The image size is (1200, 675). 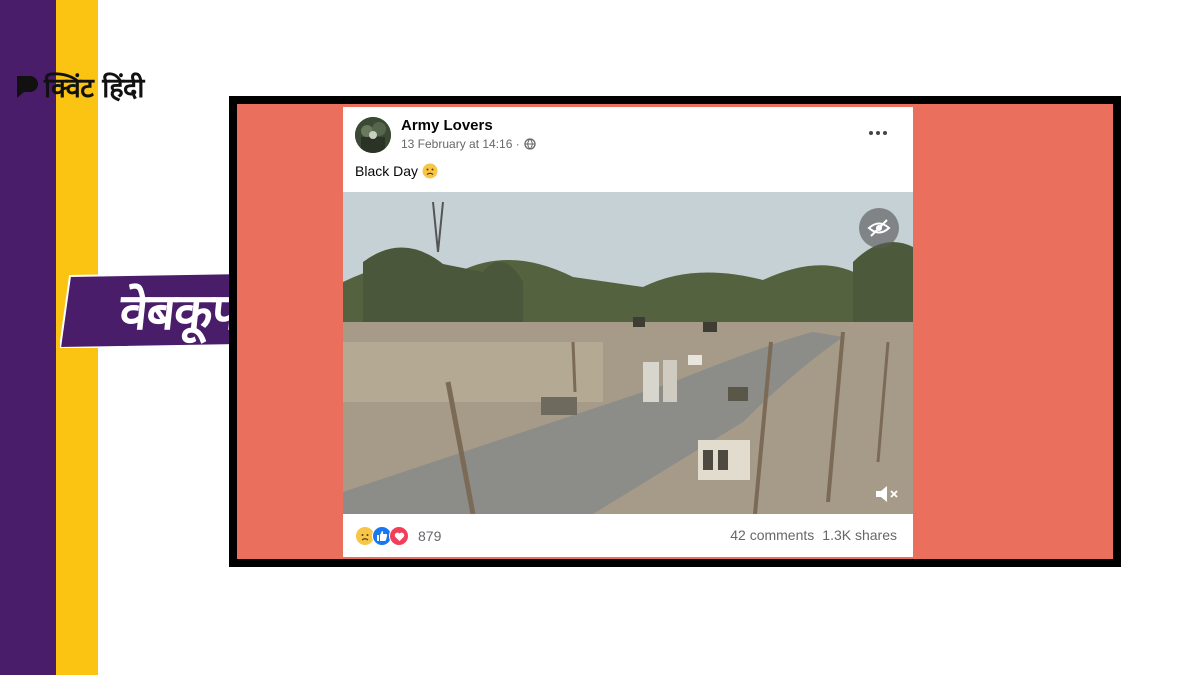 I want to click on reactions-summary: 879, so click(x=398, y=536).